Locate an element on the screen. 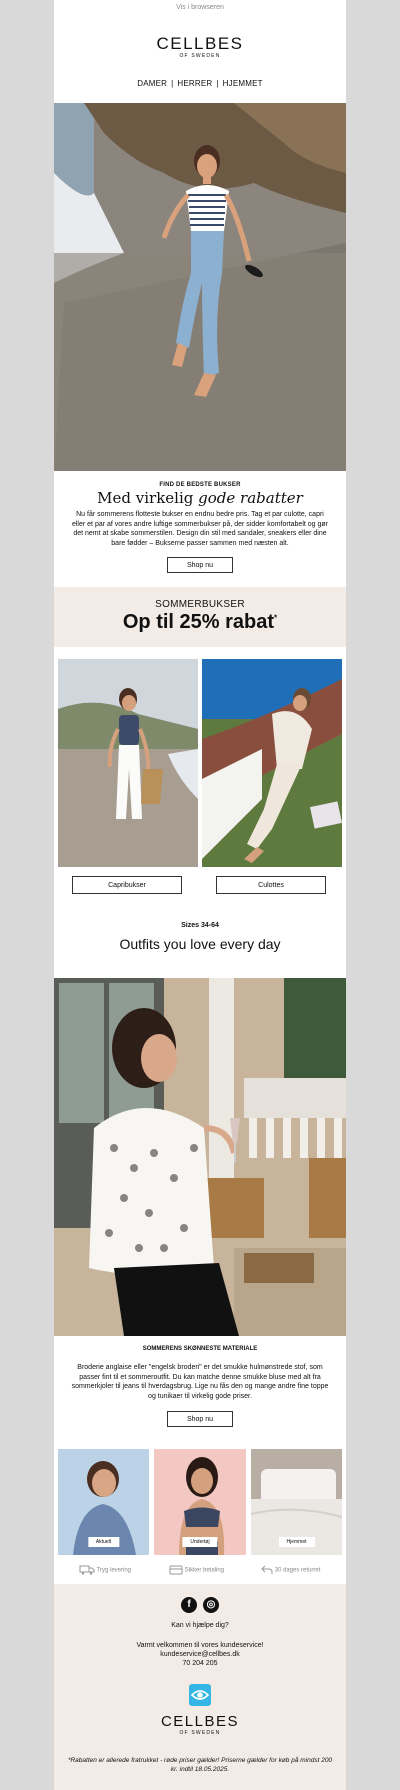  promo-asterisk: * is located at coordinates (276, 618).